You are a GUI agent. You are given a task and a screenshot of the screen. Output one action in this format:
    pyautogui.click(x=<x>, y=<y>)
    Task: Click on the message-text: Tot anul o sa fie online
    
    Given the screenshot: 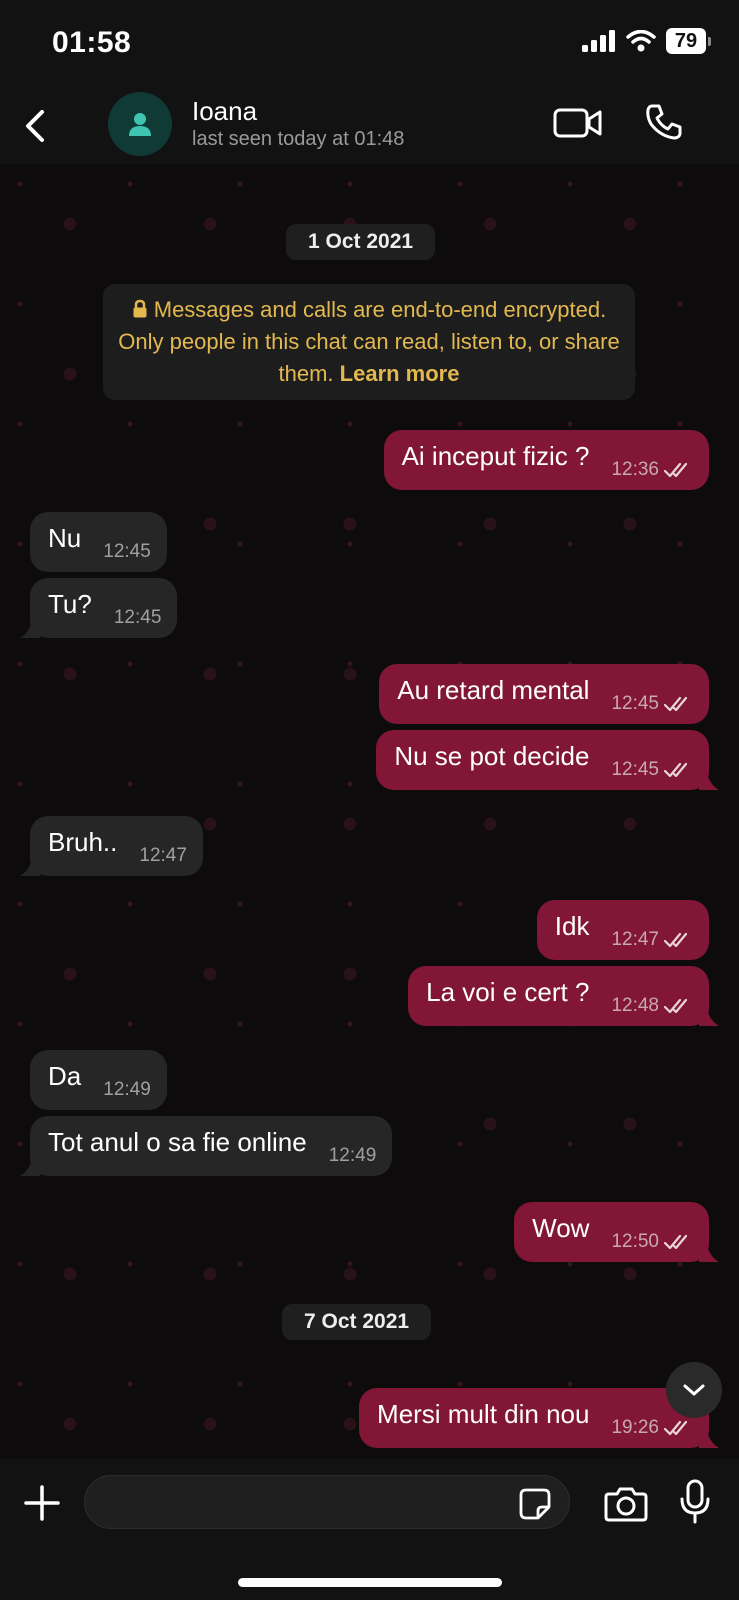 What is the action you would take?
    pyautogui.click(x=177, y=1141)
    